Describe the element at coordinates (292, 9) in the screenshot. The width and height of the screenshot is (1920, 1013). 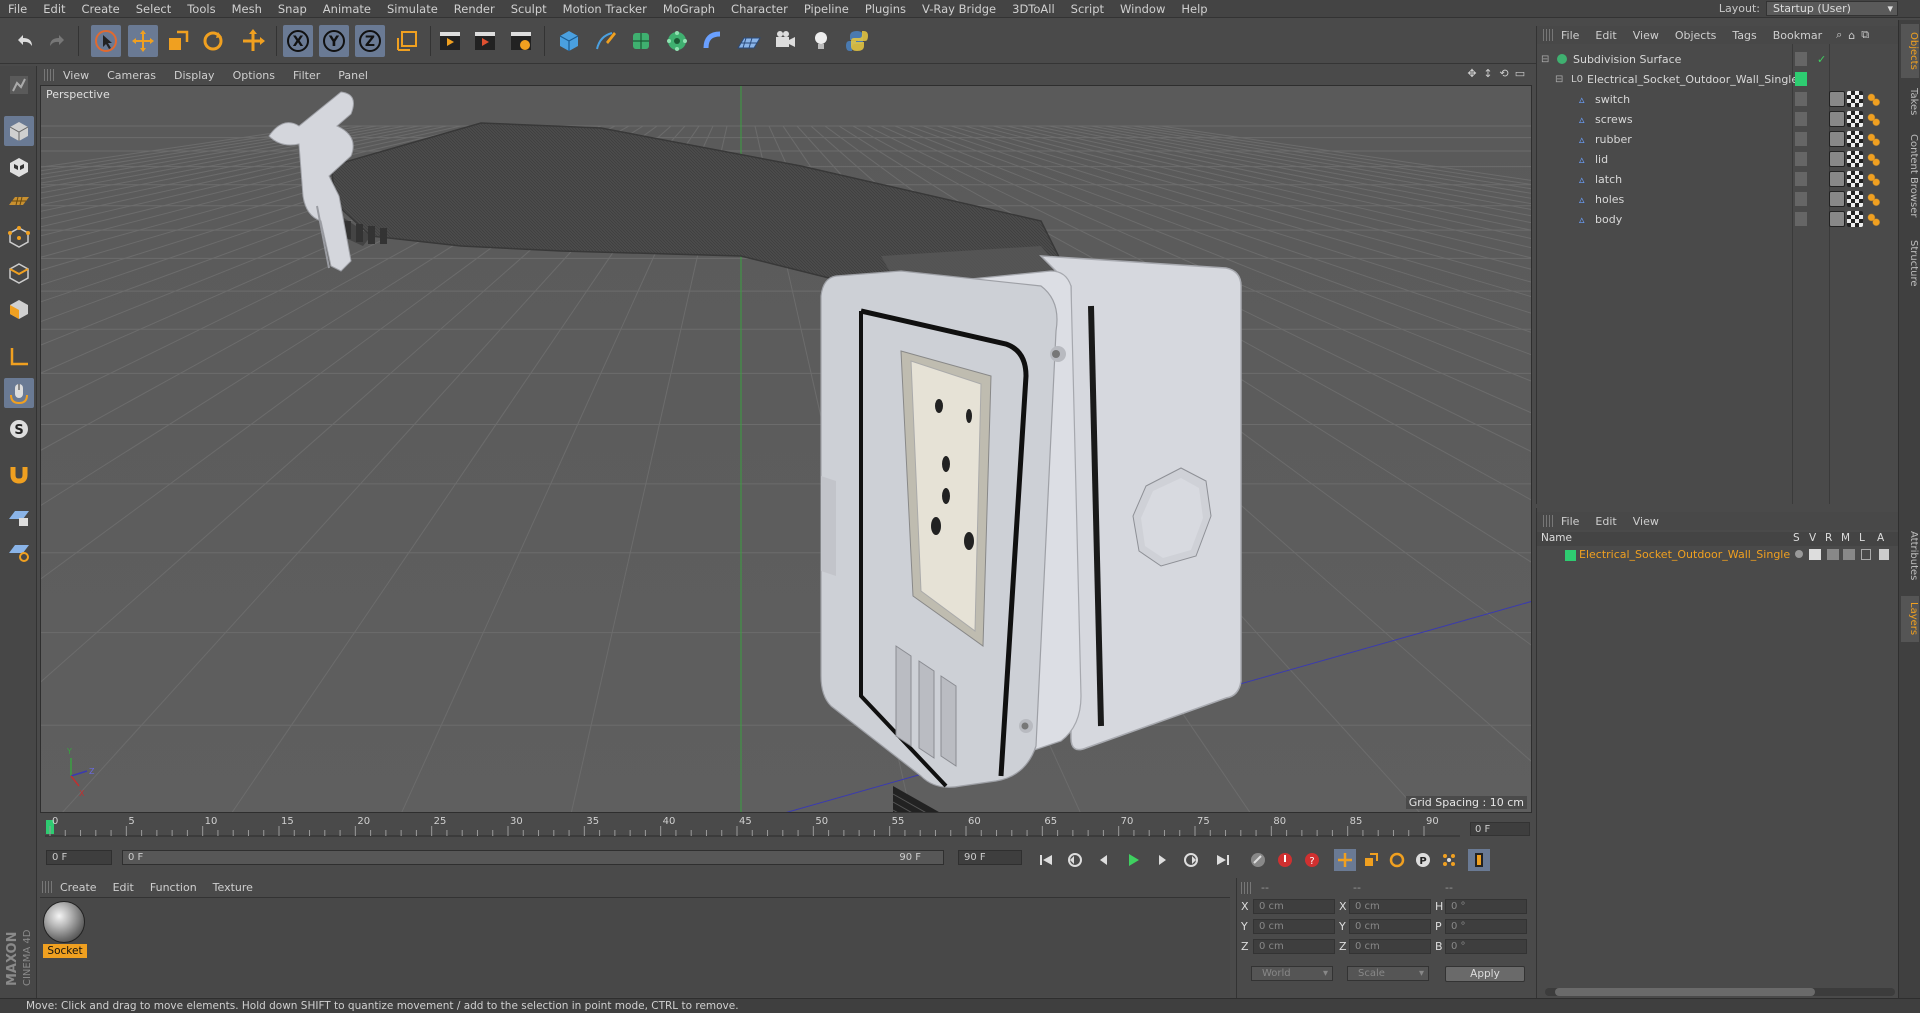
I see `menu-snap: Snap` at that location.